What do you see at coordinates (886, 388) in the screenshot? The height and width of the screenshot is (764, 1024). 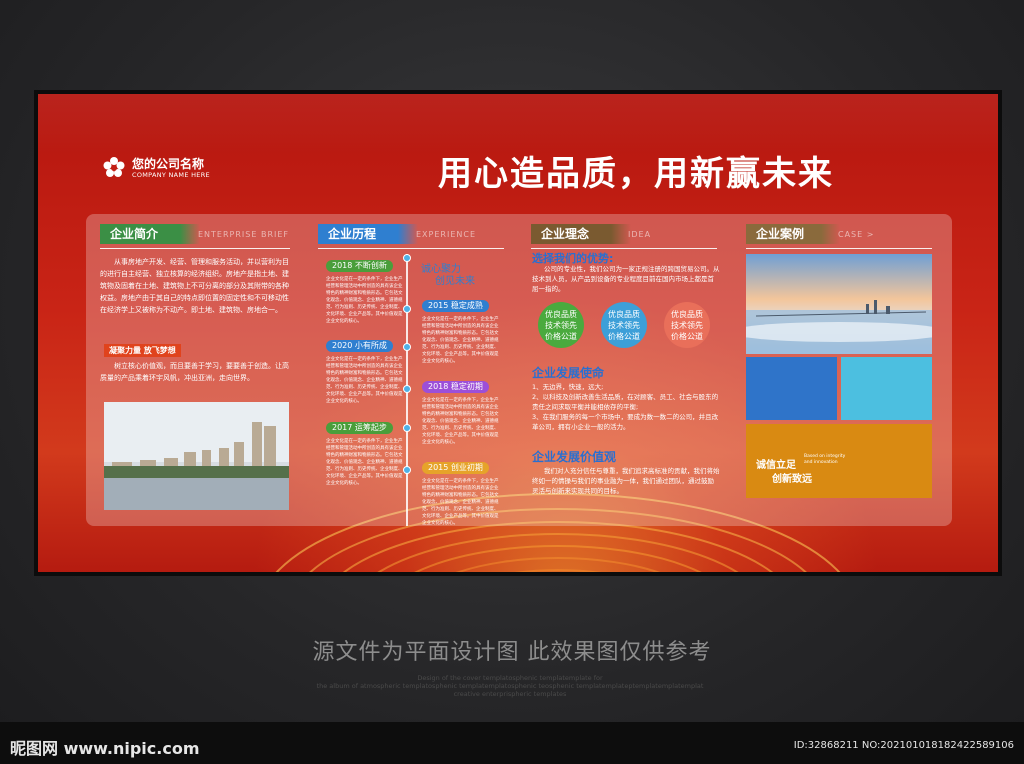 I see `cyan-tile` at bounding box center [886, 388].